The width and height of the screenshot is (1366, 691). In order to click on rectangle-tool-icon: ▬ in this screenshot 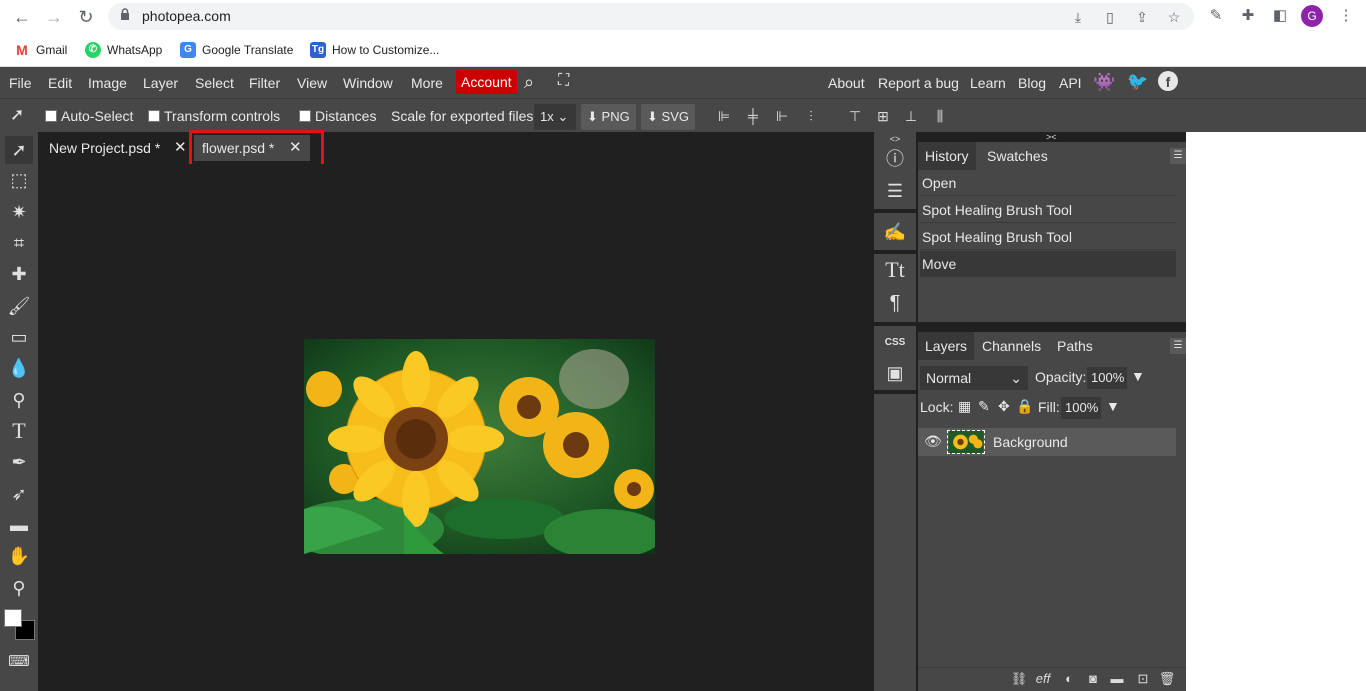, I will do `click(19, 525)`.